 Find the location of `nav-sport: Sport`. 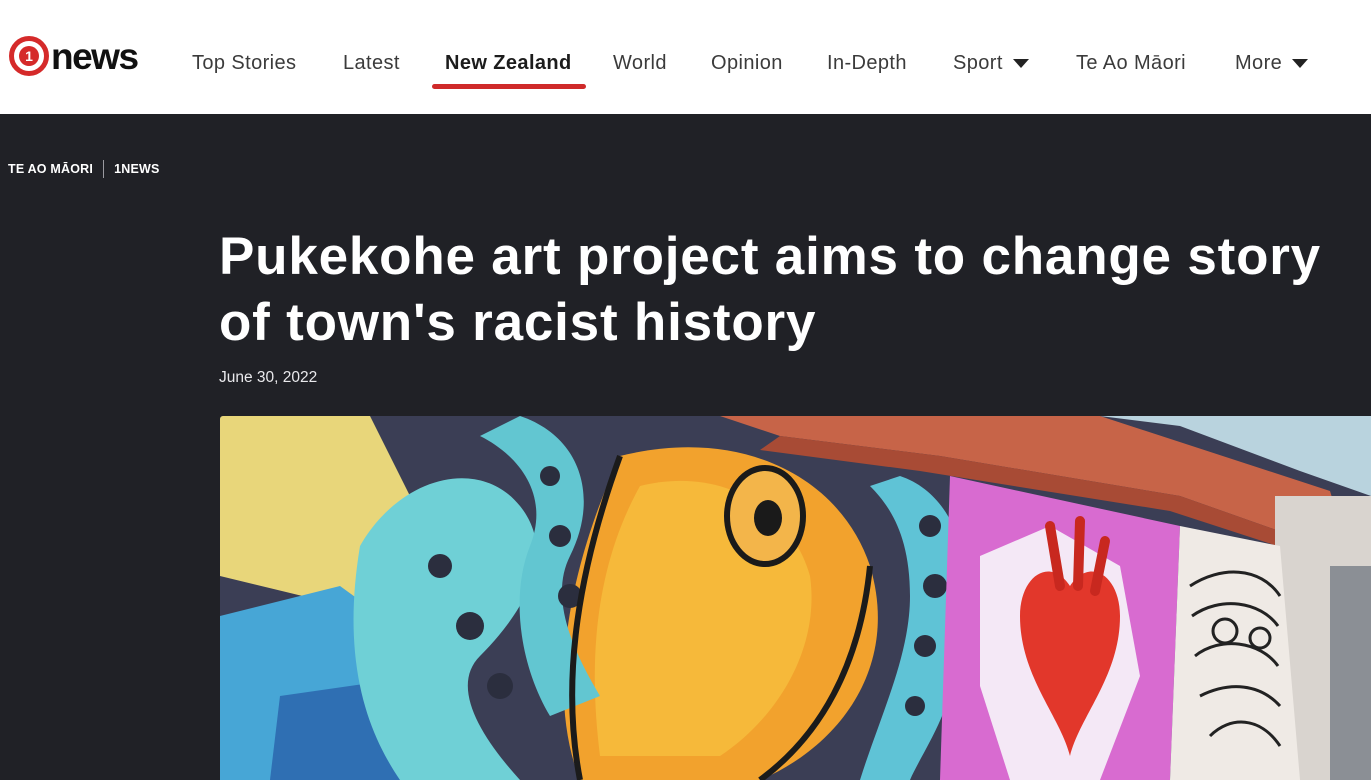

nav-sport: Sport is located at coordinates (991, 63).